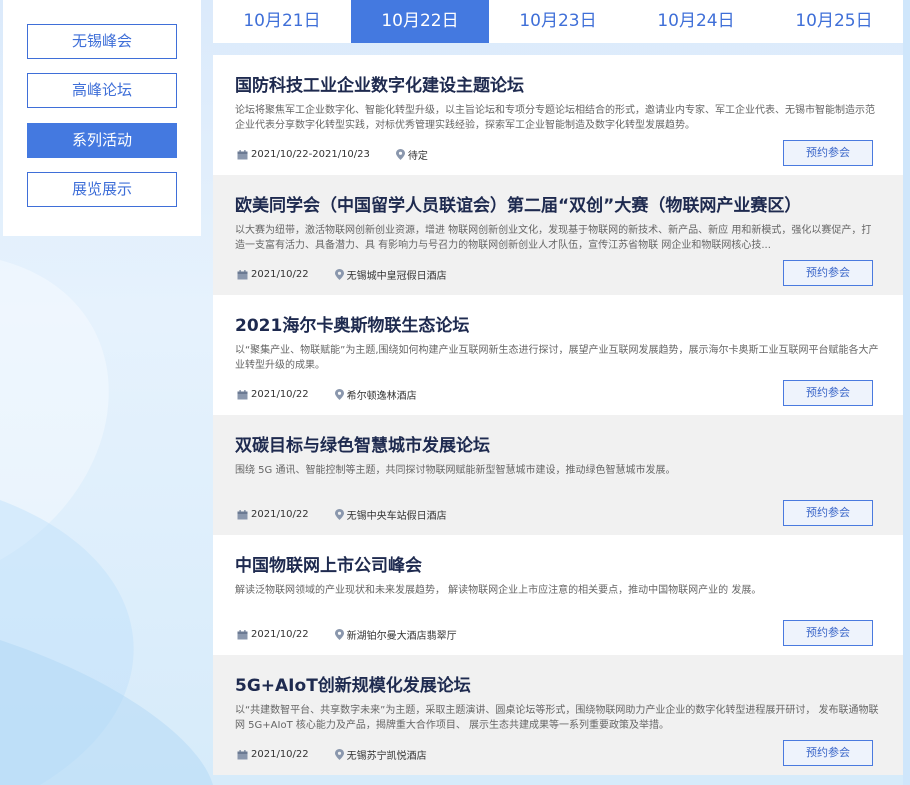 This screenshot has width=910, height=785. What do you see at coordinates (282, 21) in the screenshot?
I see `tab-oct-21: 10月21日` at bounding box center [282, 21].